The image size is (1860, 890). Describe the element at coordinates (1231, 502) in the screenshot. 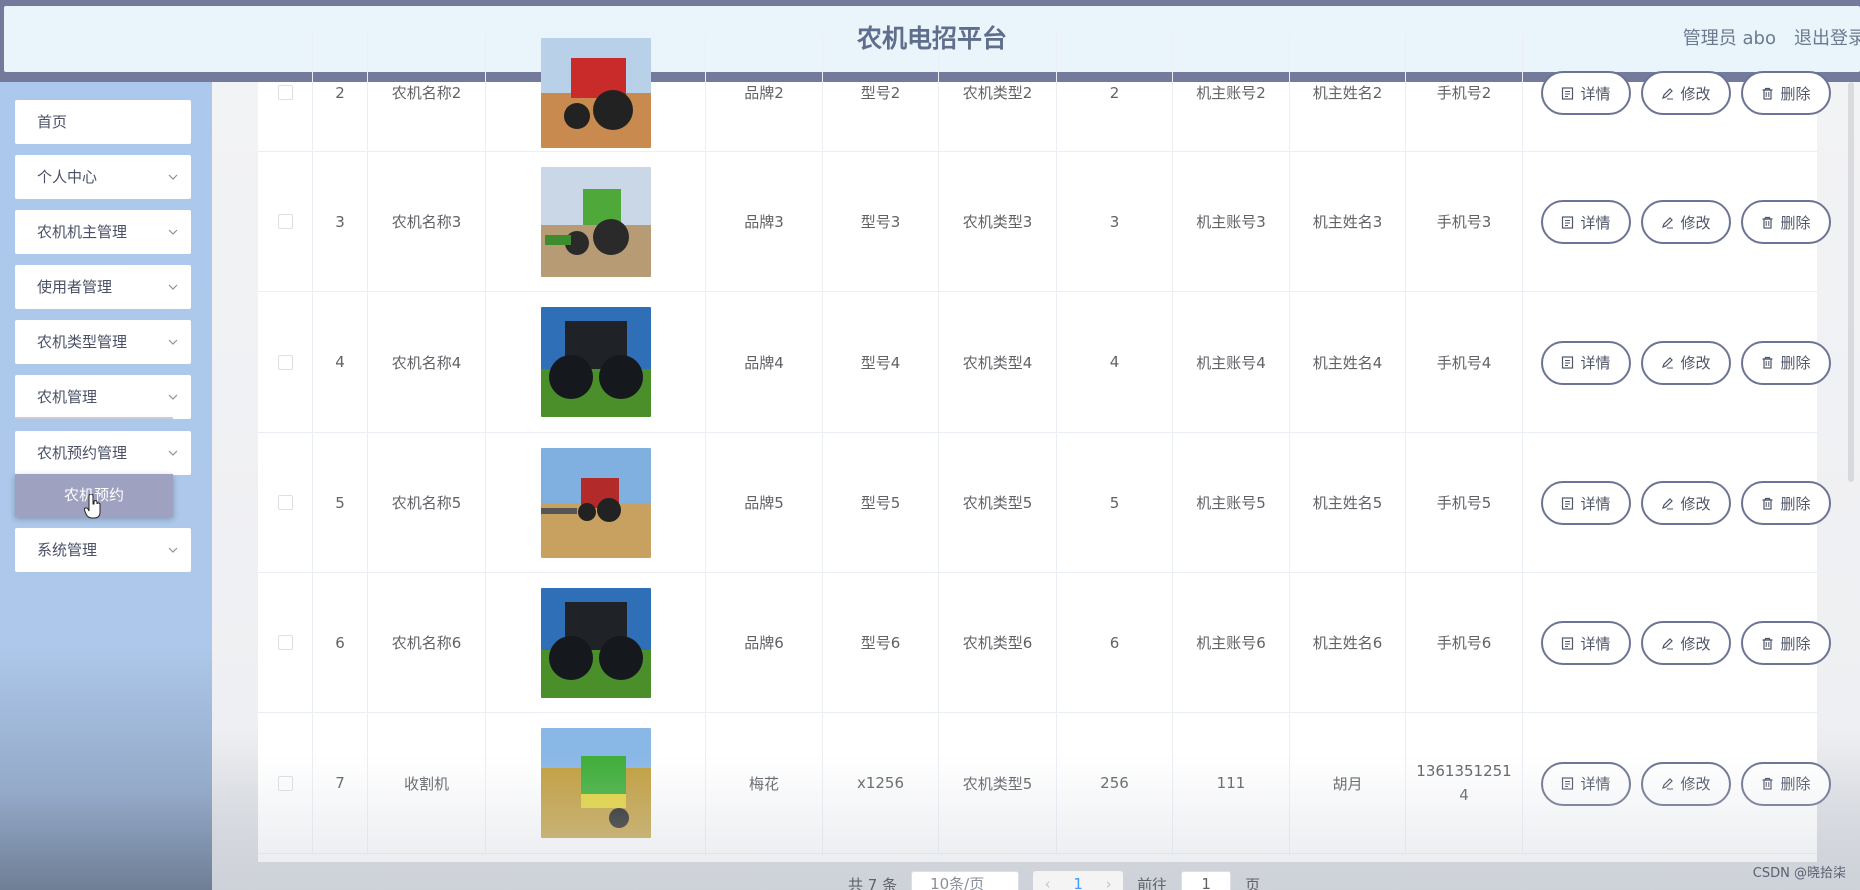

I see `cell-owner-account: 机主账号5` at that location.